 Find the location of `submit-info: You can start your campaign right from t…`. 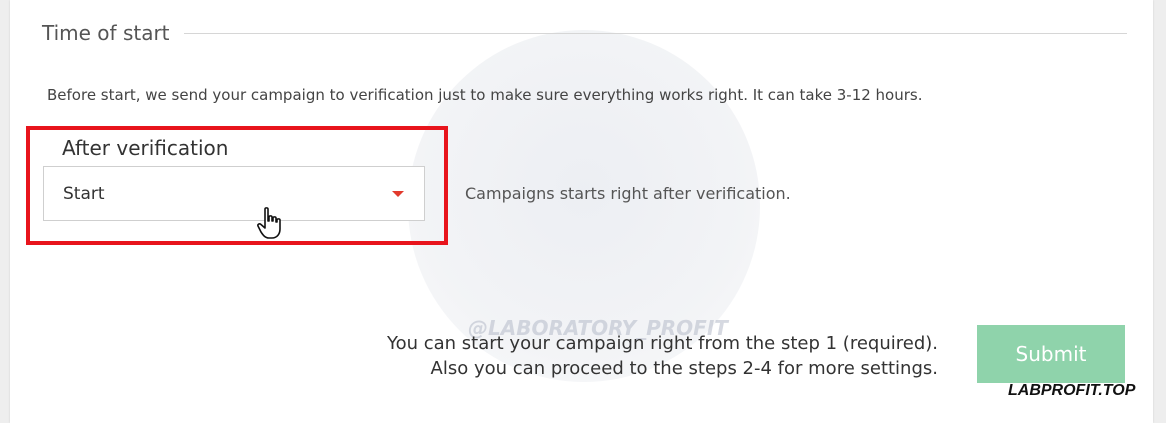

submit-info: You can start your campaign right from t… is located at coordinates (649, 356).